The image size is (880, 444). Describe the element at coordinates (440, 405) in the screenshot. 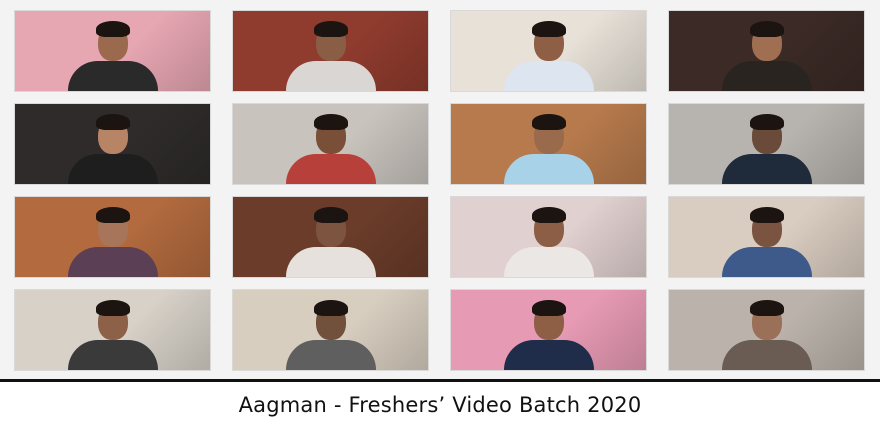

I see `image-caption: Aagman - Freshers’ Video Batch 2020` at that location.